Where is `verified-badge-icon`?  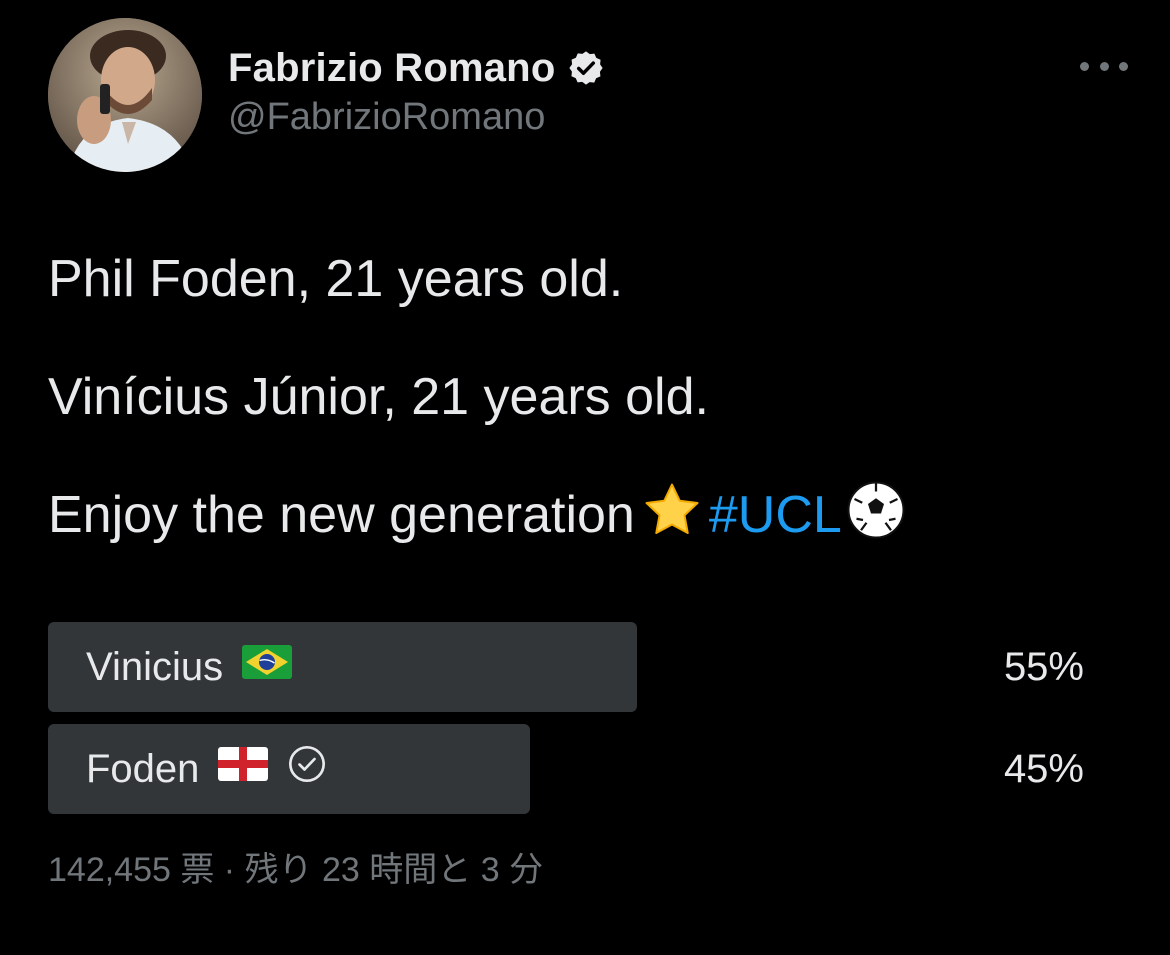 verified-badge-icon is located at coordinates (586, 68).